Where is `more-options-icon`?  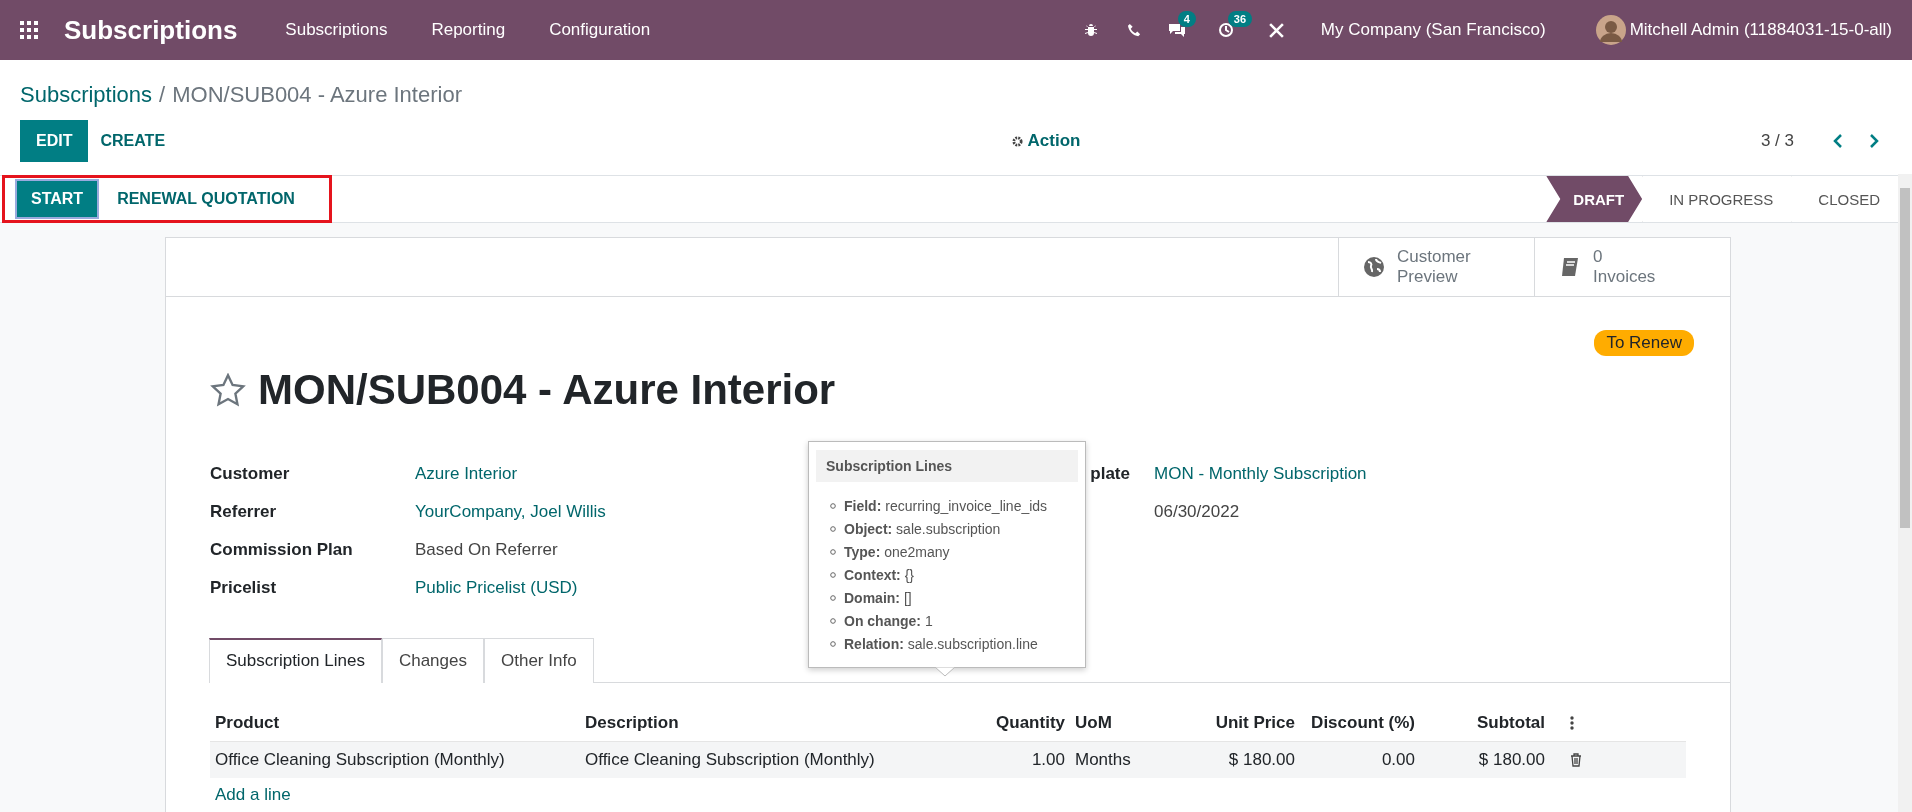
more-options-icon is located at coordinates (1572, 723).